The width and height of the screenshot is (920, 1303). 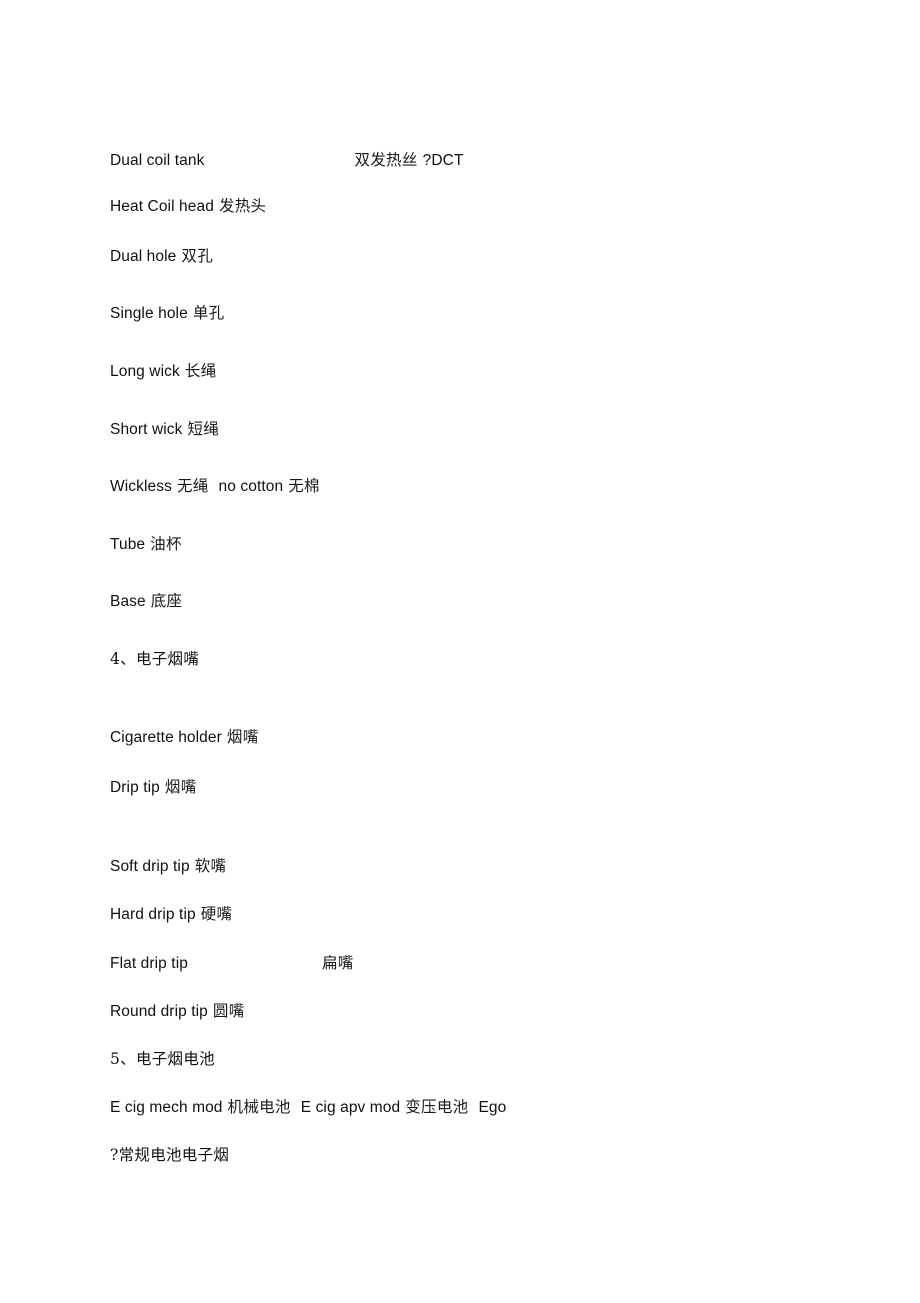 I want to click on term-english-tertiary: Ego, so click(x=492, y=1107).